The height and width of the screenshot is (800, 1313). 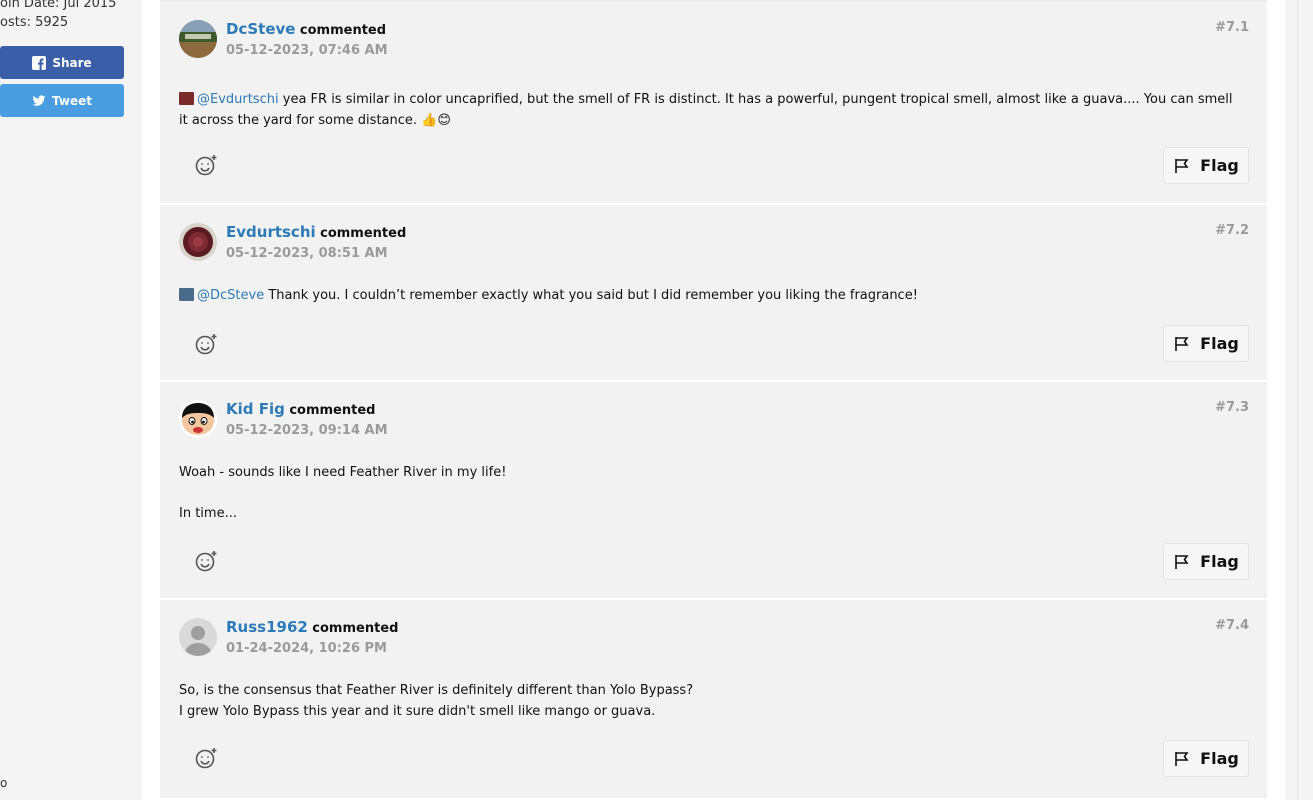 I want to click on scroll-divider, so click(x=1297, y=400).